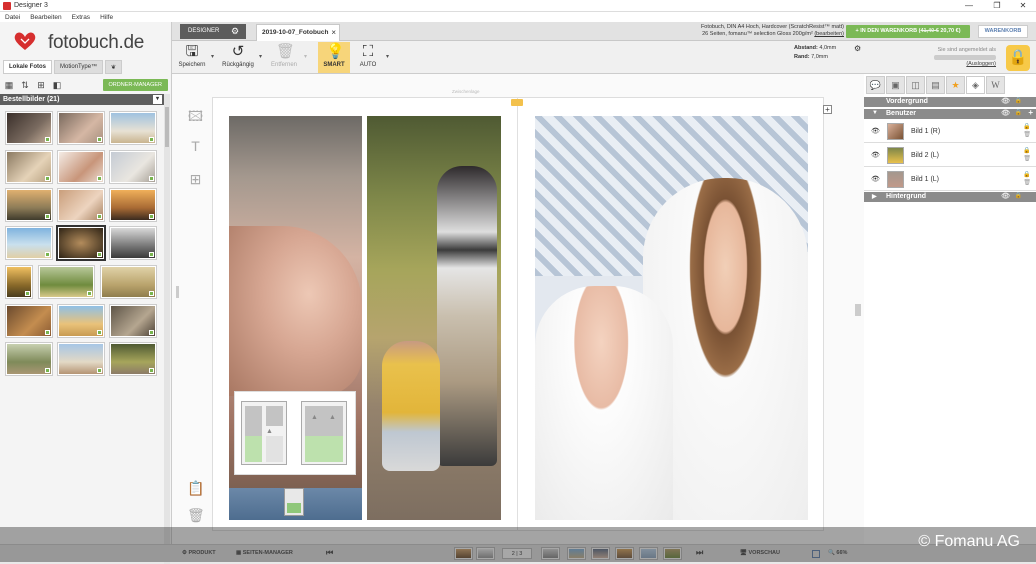 The height and width of the screenshot is (564, 1036). What do you see at coordinates (997, 5) in the screenshot?
I see `maximize-button: ❐` at bounding box center [997, 5].